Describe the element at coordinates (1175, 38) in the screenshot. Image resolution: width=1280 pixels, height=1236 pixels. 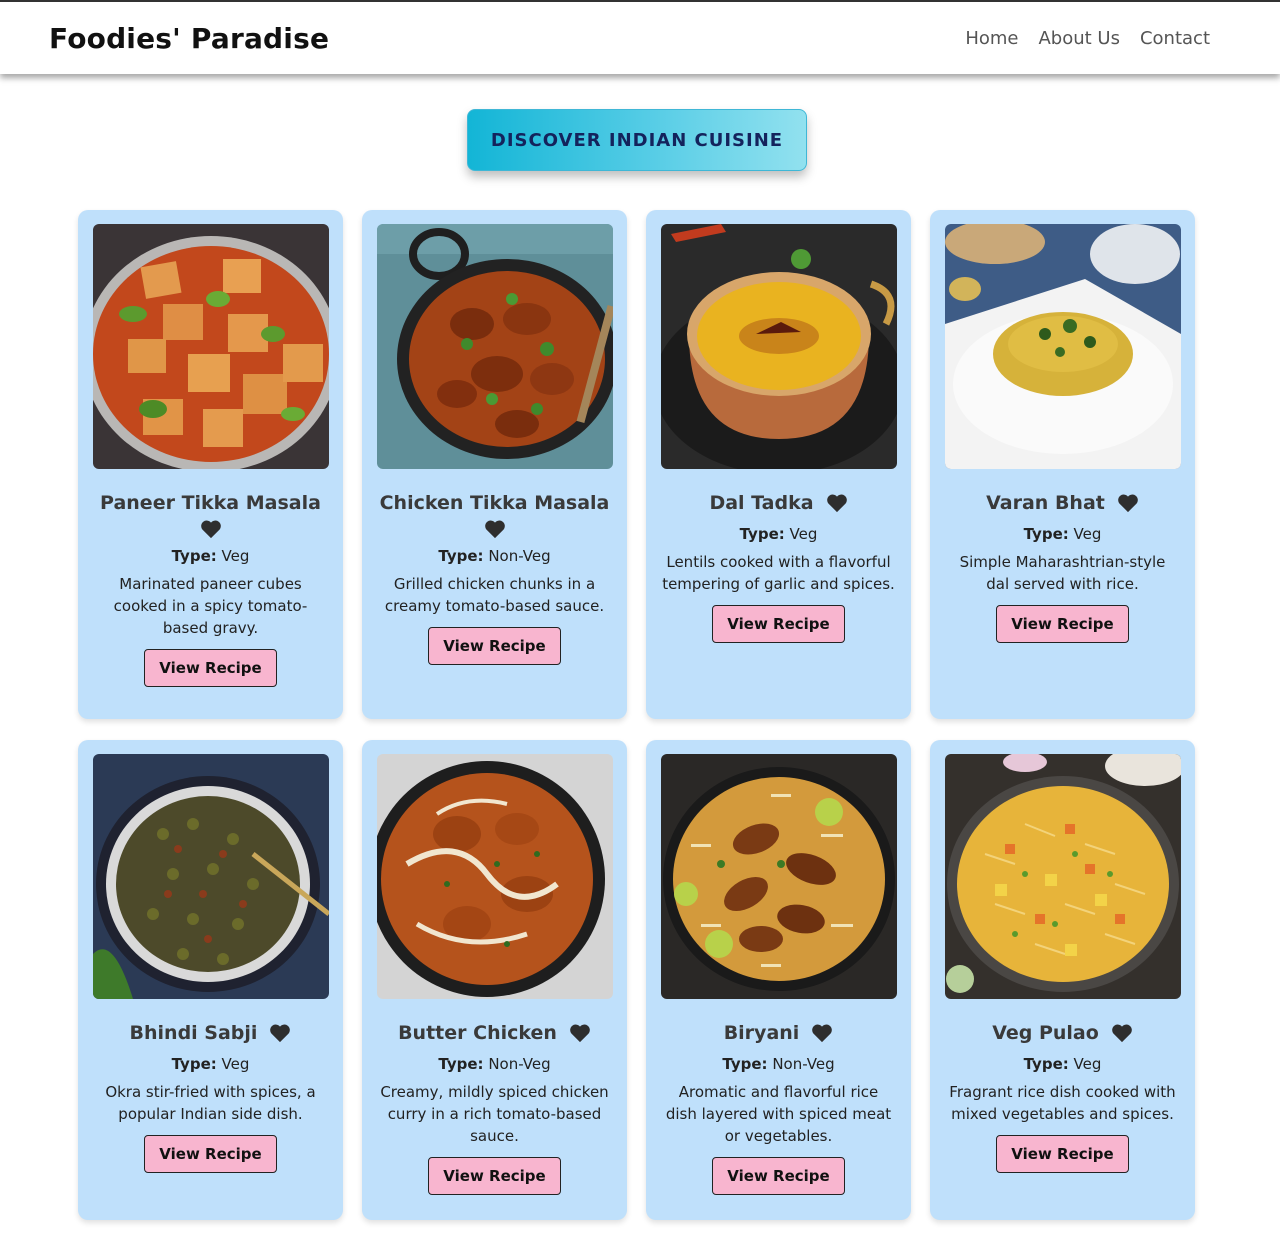
I see `nav-contact: Contact` at that location.